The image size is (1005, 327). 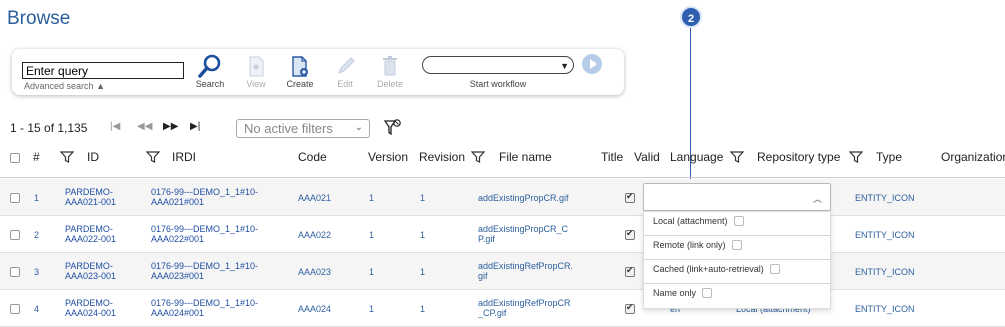 I want to click on row-number: 3, so click(x=37, y=272).